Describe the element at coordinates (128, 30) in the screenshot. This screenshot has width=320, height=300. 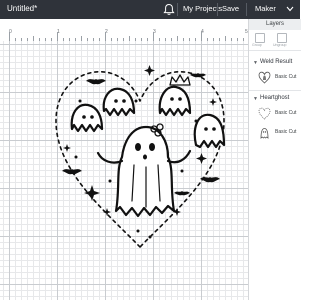
I see `horizontal-ruler: 0 1 2 3 4 5` at that location.